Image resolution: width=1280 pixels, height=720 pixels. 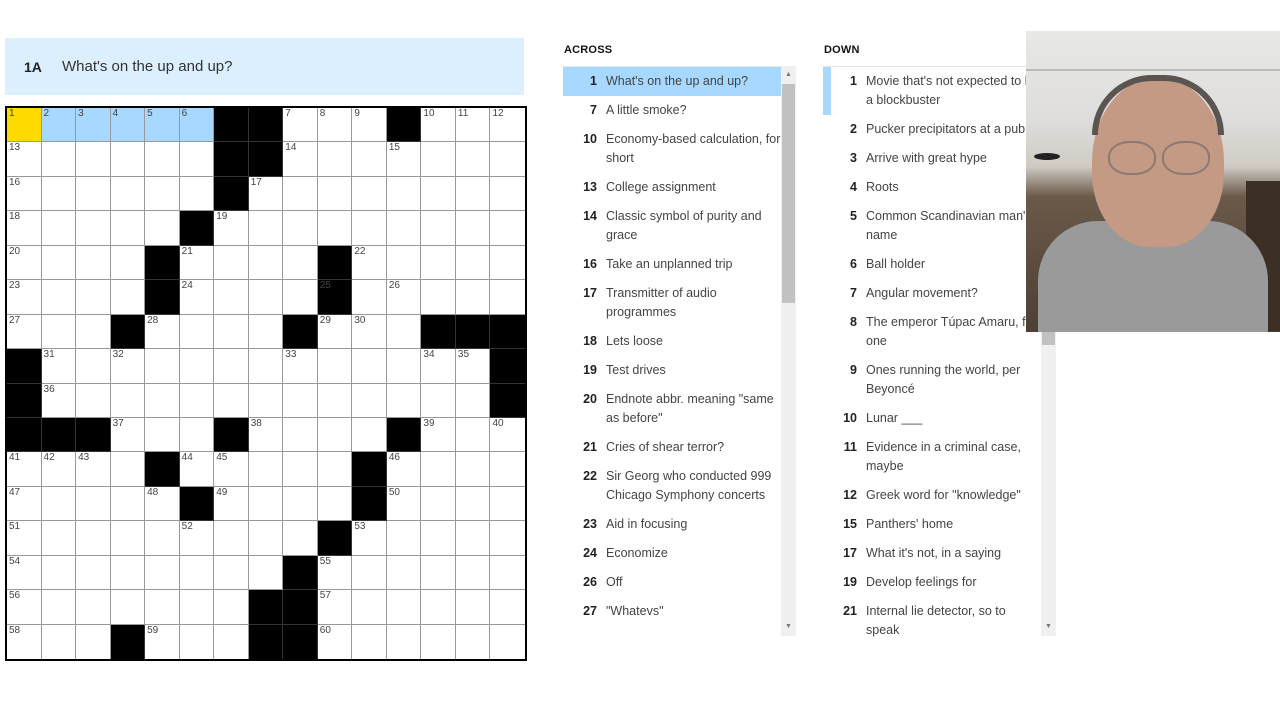 I want to click on grid-cell: 23, so click(x=24, y=297).